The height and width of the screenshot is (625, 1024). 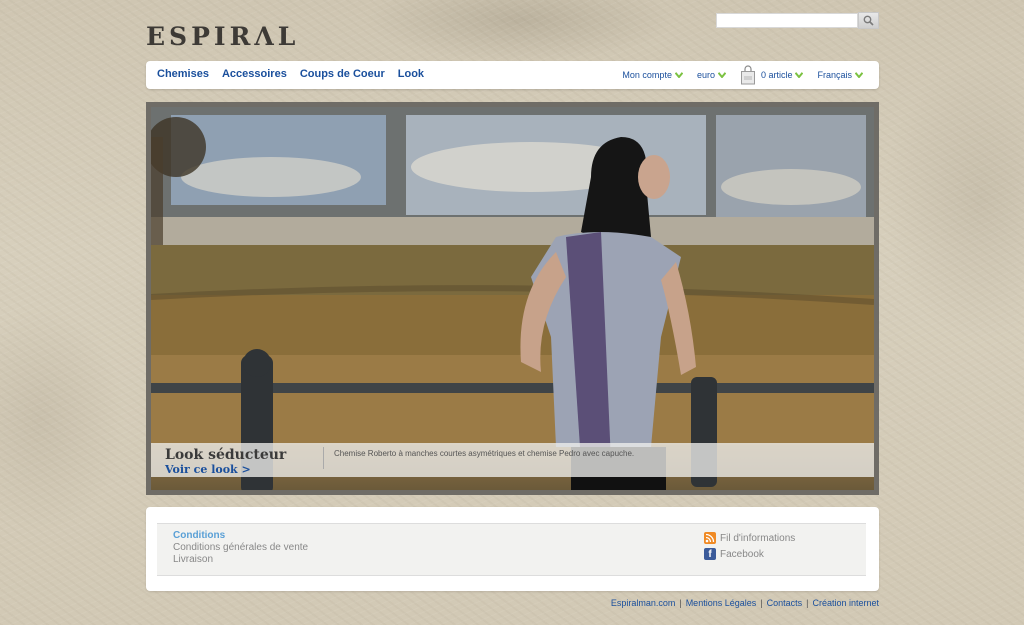 What do you see at coordinates (647, 75) in the screenshot?
I see `account-label: Mon compte` at bounding box center [647, 75].